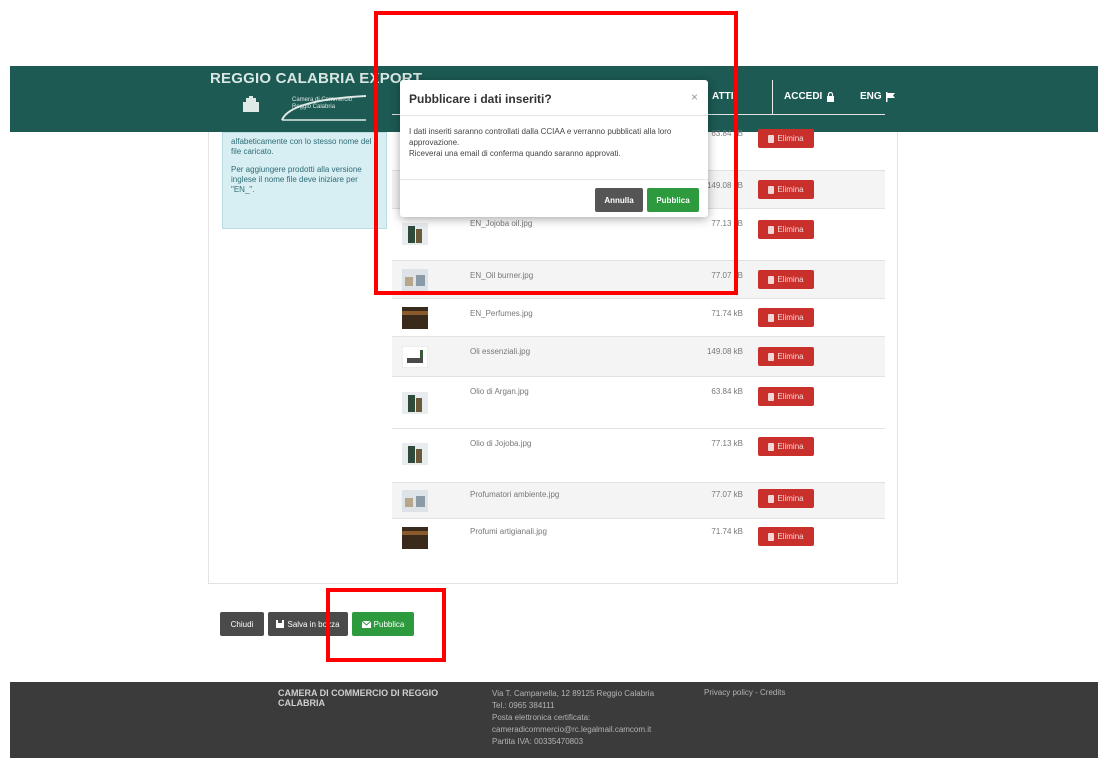 The image size is (1113, 758). What do you see at coordinates (358, 698) in the screenshot?
I see `footer-org-name: CAMERA DI COMMERCIO DI REGGIO CALABRIA` at bounding box center [358, 698].